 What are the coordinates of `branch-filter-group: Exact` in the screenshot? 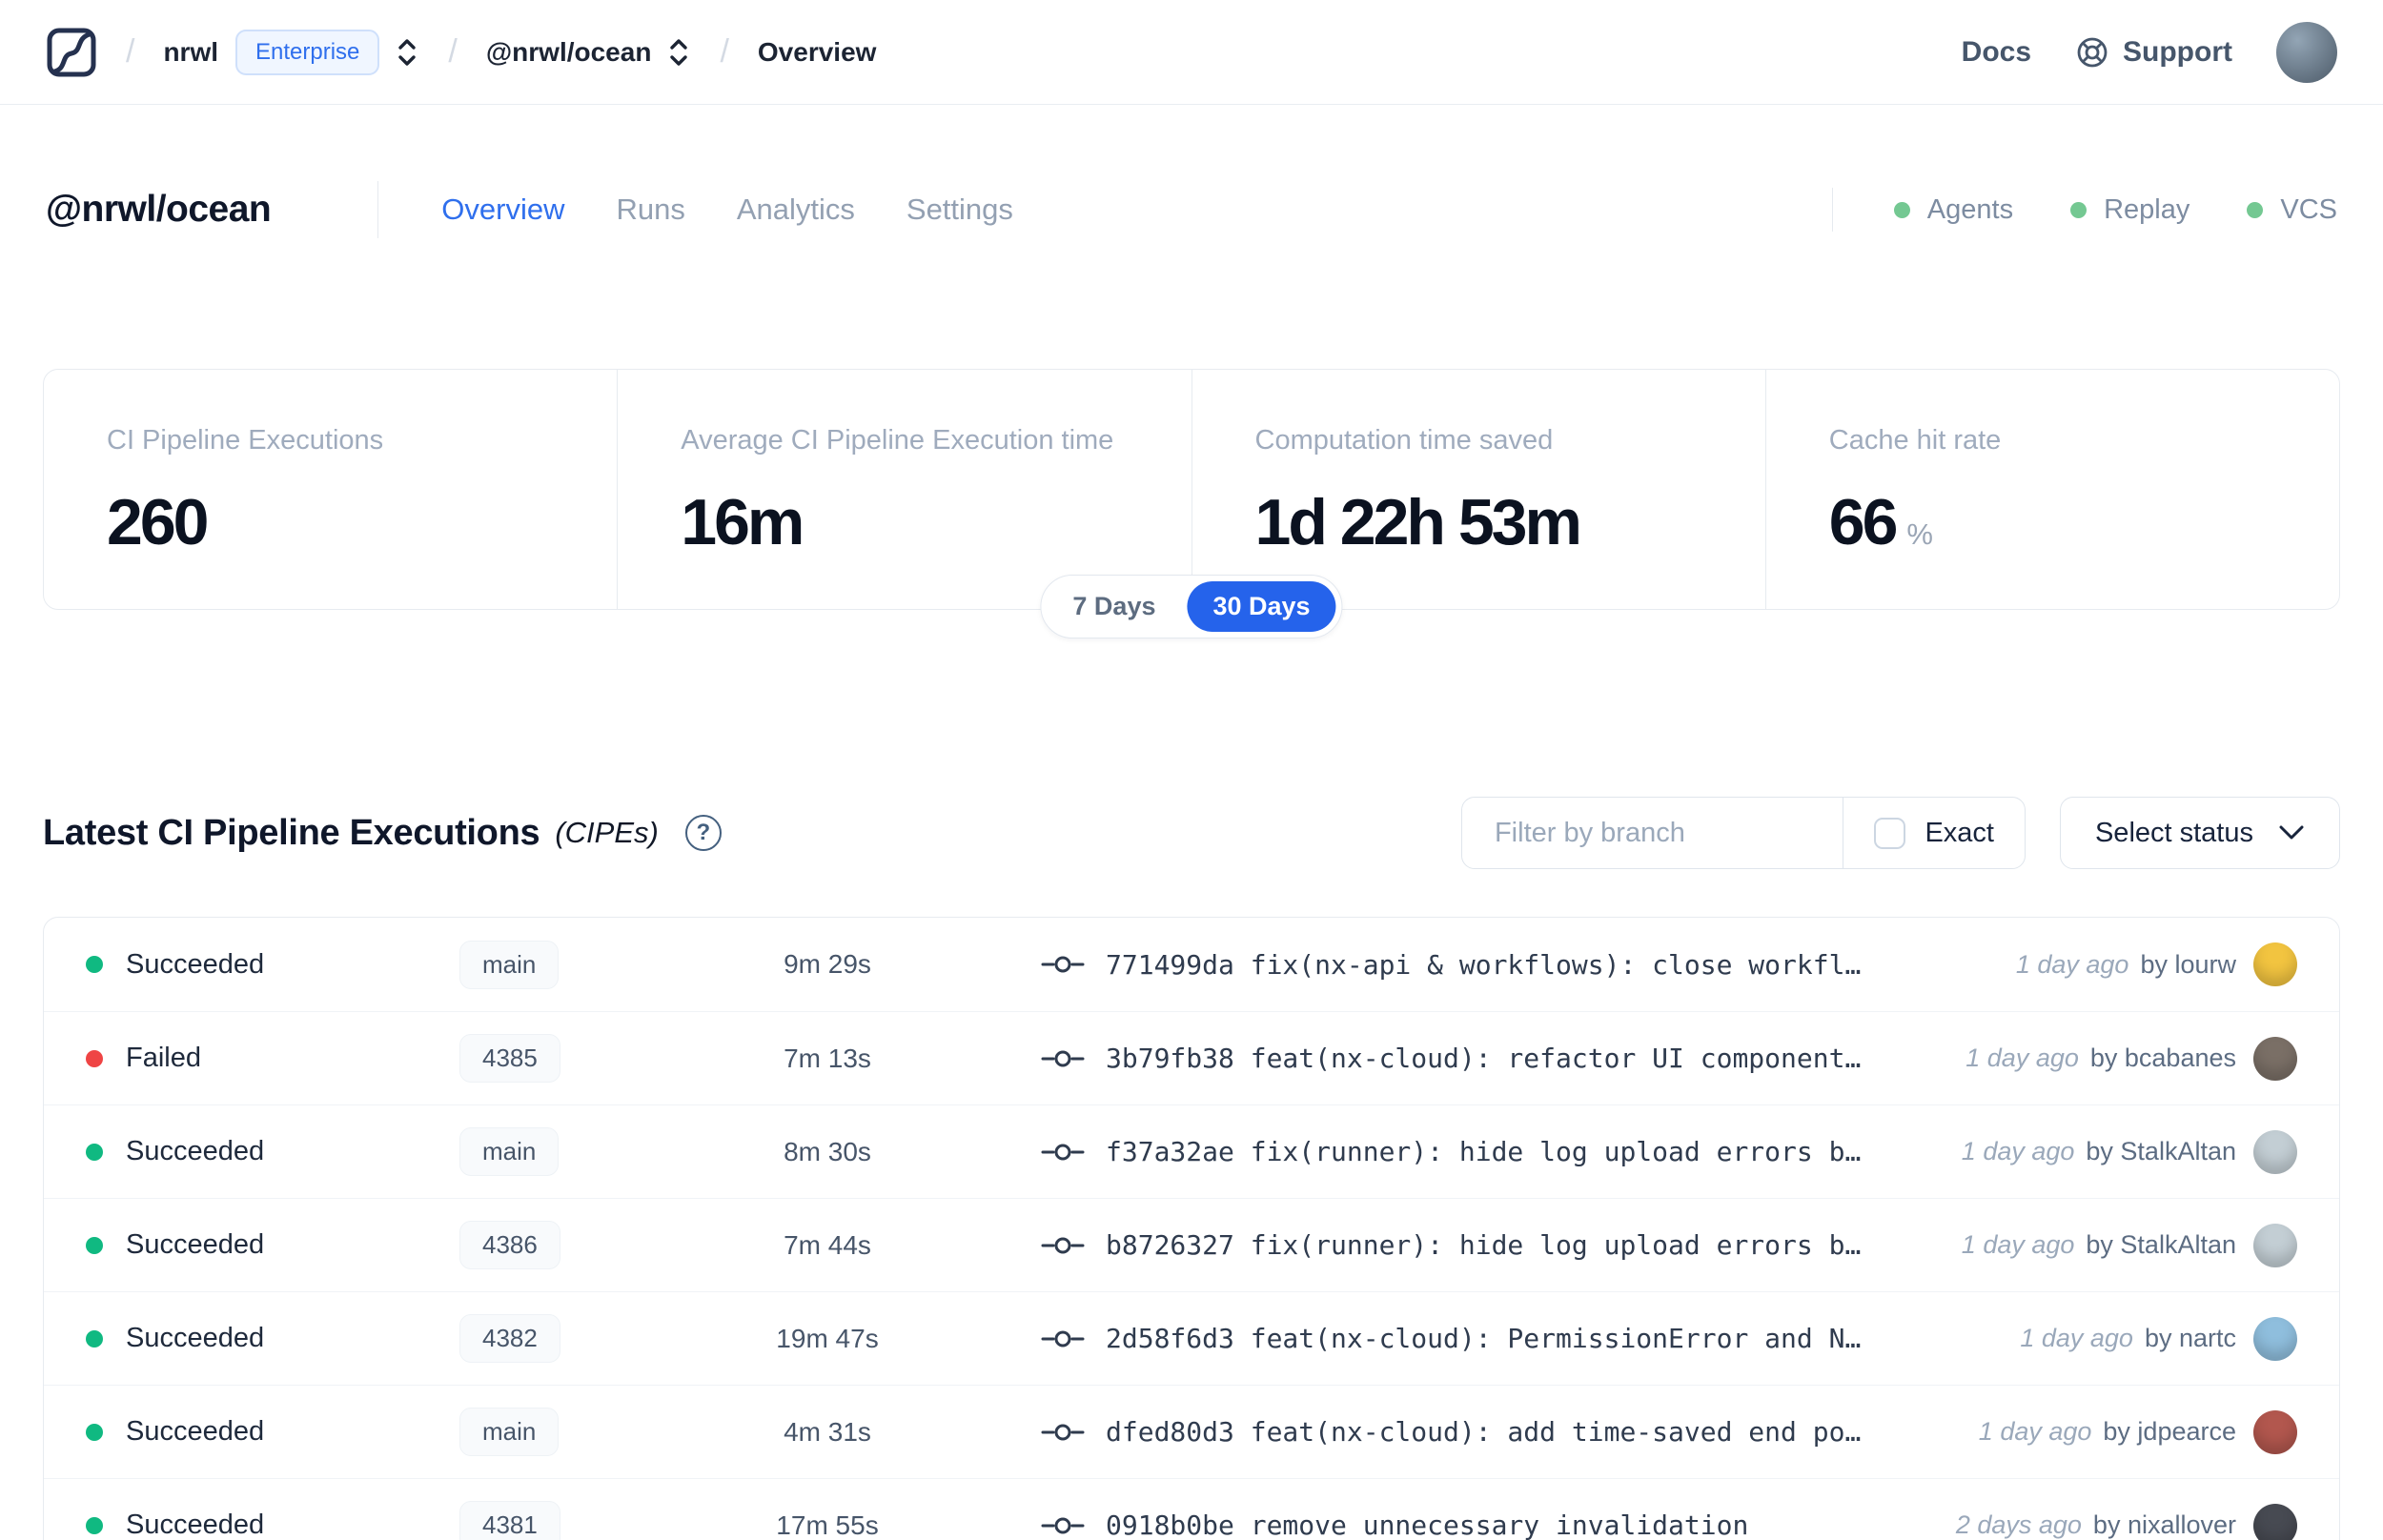 It's located at (1743, 833).